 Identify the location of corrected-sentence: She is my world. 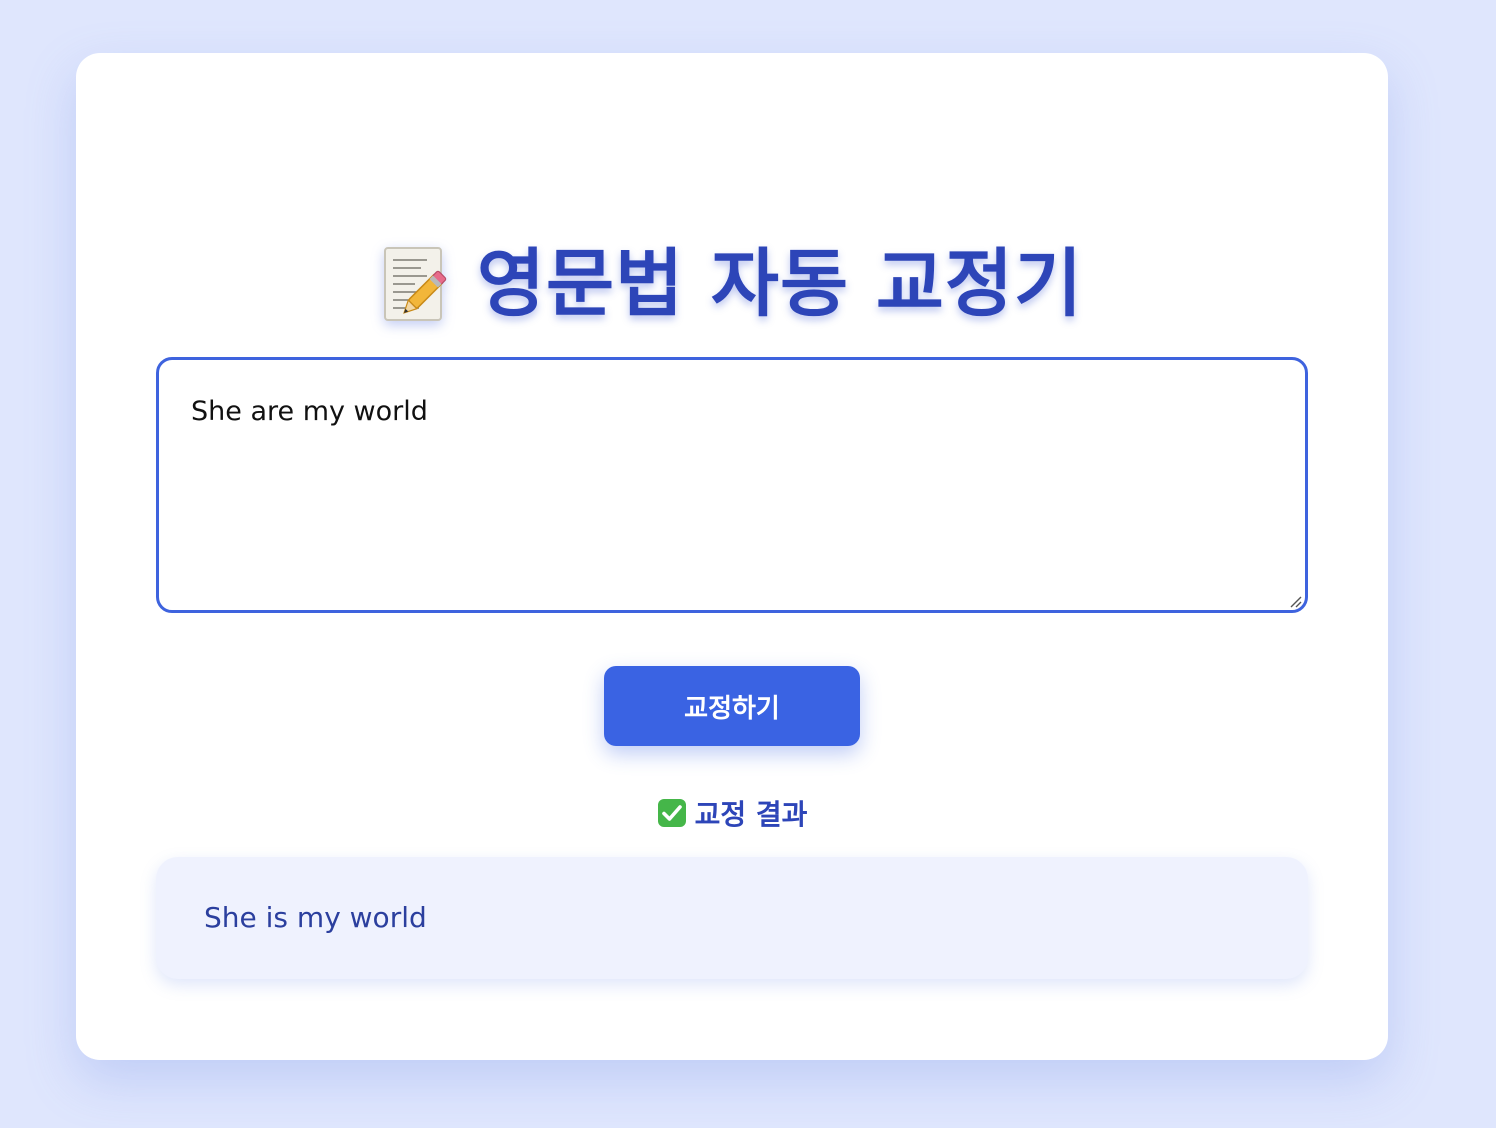
(315, 917).